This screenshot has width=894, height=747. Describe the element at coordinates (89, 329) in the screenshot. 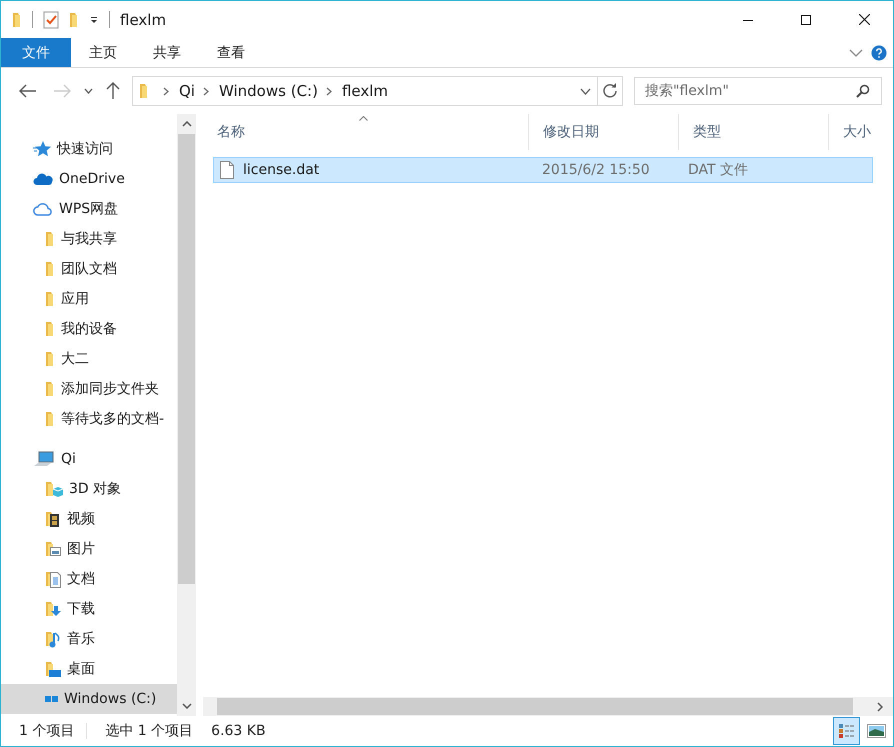

I see `nav-item: 我的设备` at that location.